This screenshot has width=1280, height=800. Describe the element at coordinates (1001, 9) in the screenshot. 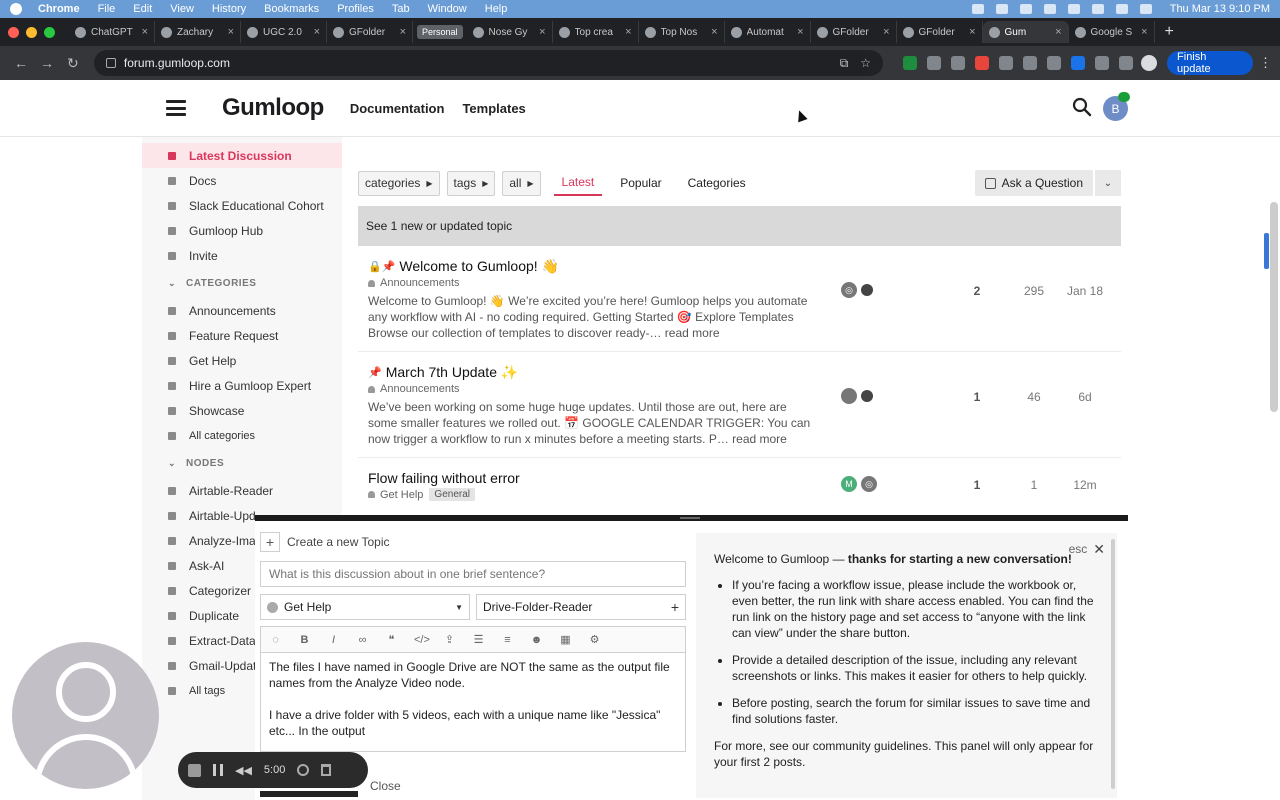

I see `zoom-icon` at that location.